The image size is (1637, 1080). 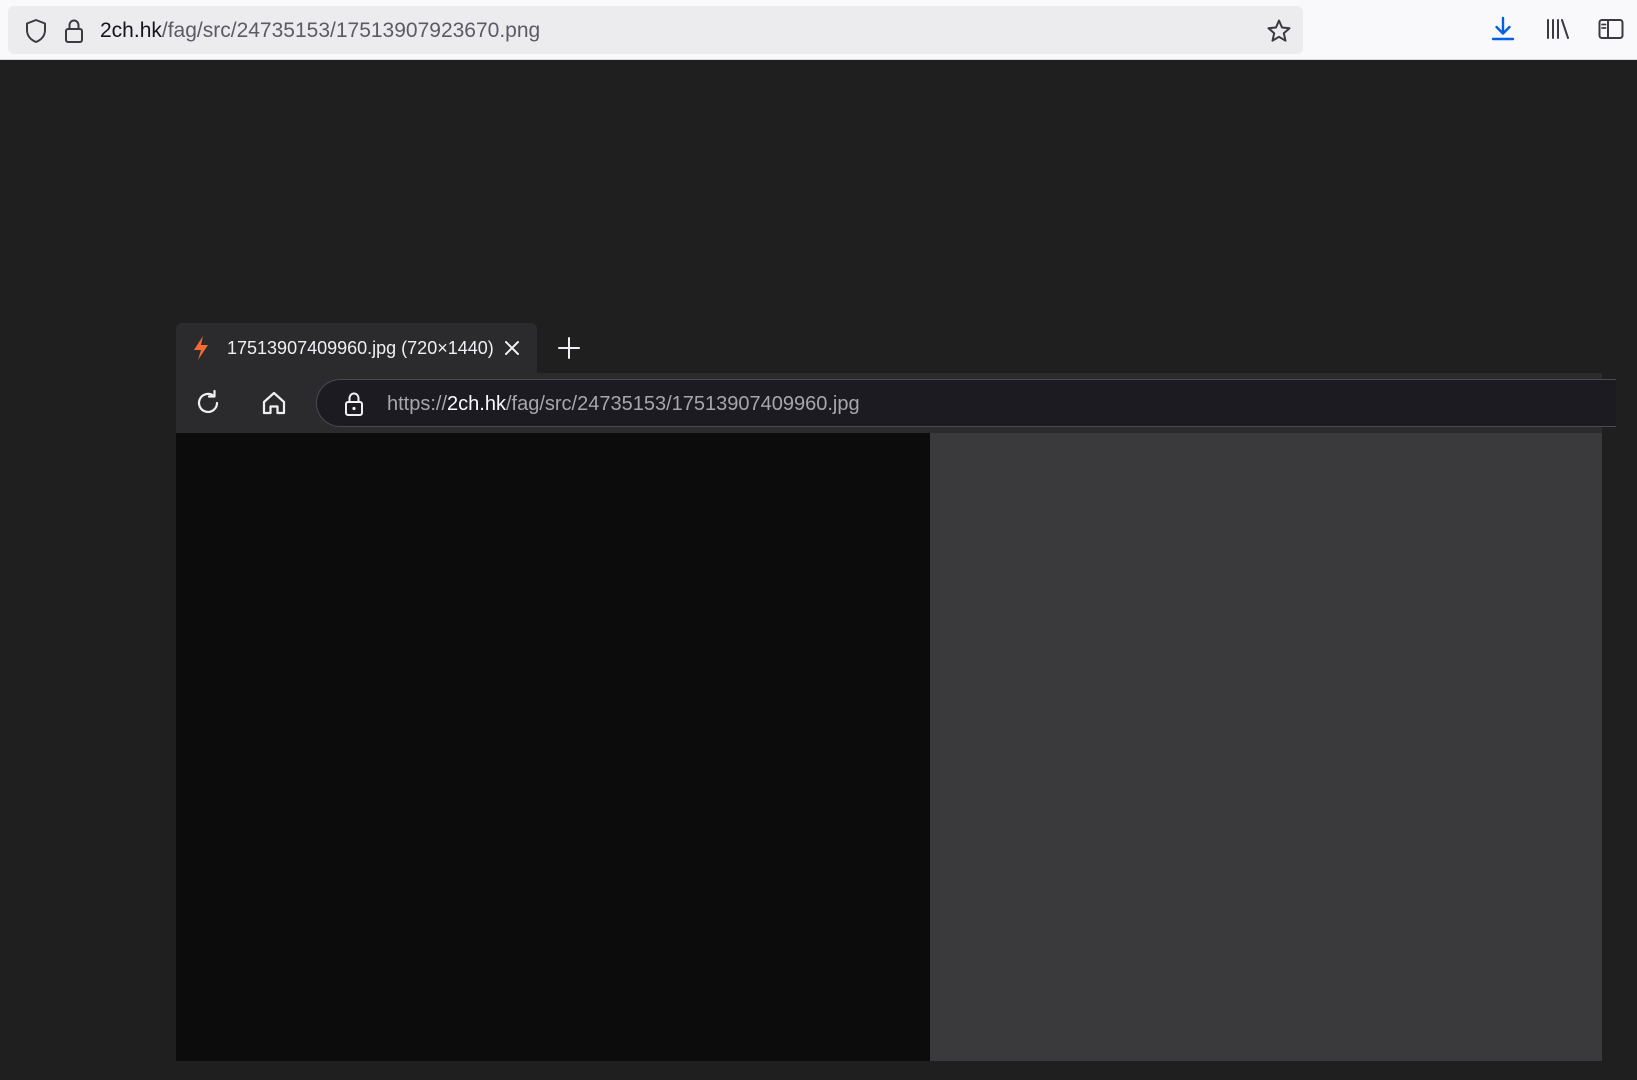 I want to click on tab-title: 17513907409960.jpg (720×1440), so click(x=360, y=348).